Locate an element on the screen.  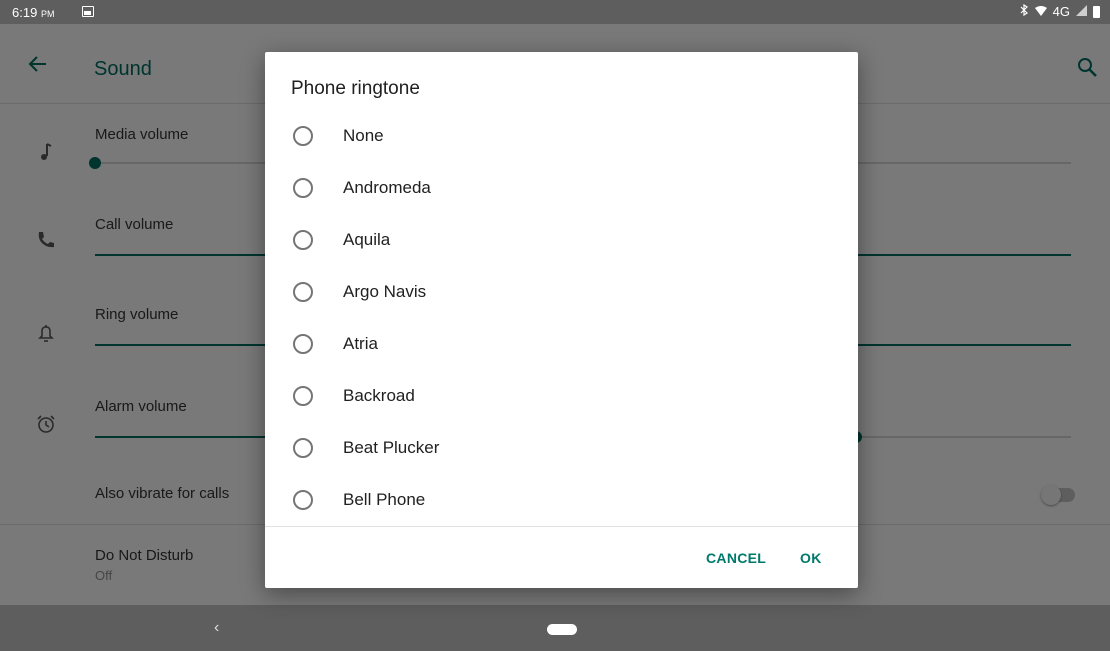
image-notification-icon is located at coordinates (88, 11).